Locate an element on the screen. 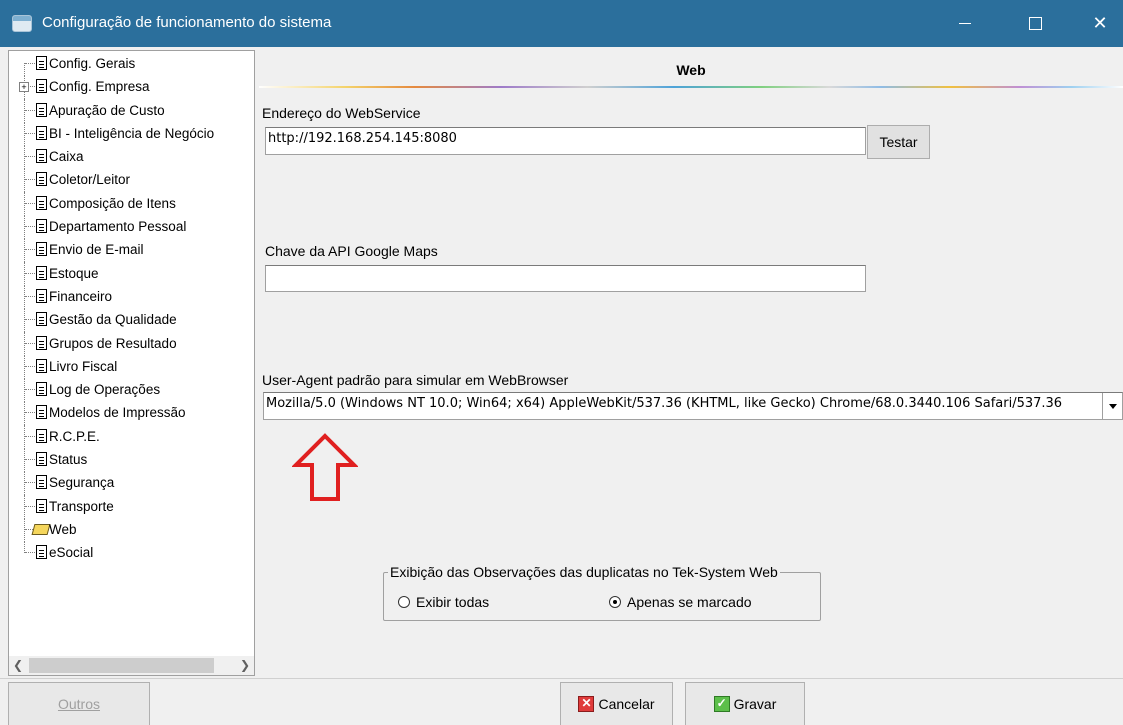  tree-item: Financeiro is located at coordinates (131, 296).